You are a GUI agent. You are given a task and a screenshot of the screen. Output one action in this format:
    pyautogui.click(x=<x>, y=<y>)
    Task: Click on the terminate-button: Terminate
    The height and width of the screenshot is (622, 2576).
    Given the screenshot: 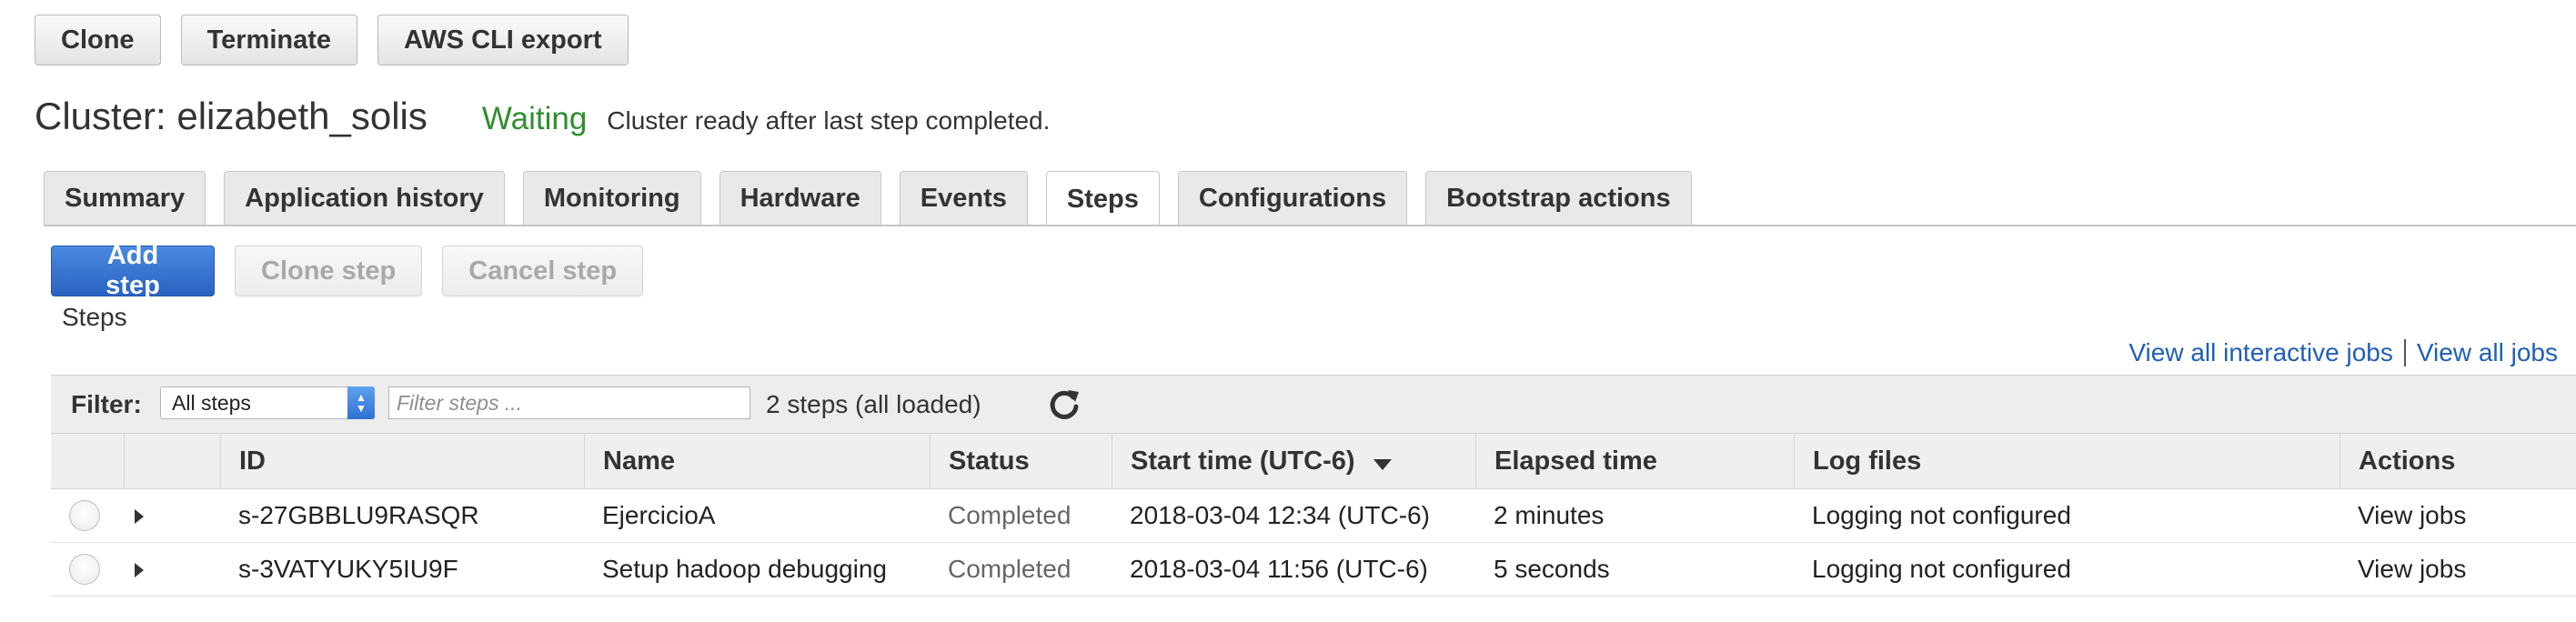 What is the action you would take?
    pyautogui.click(x=269, y=40)
    